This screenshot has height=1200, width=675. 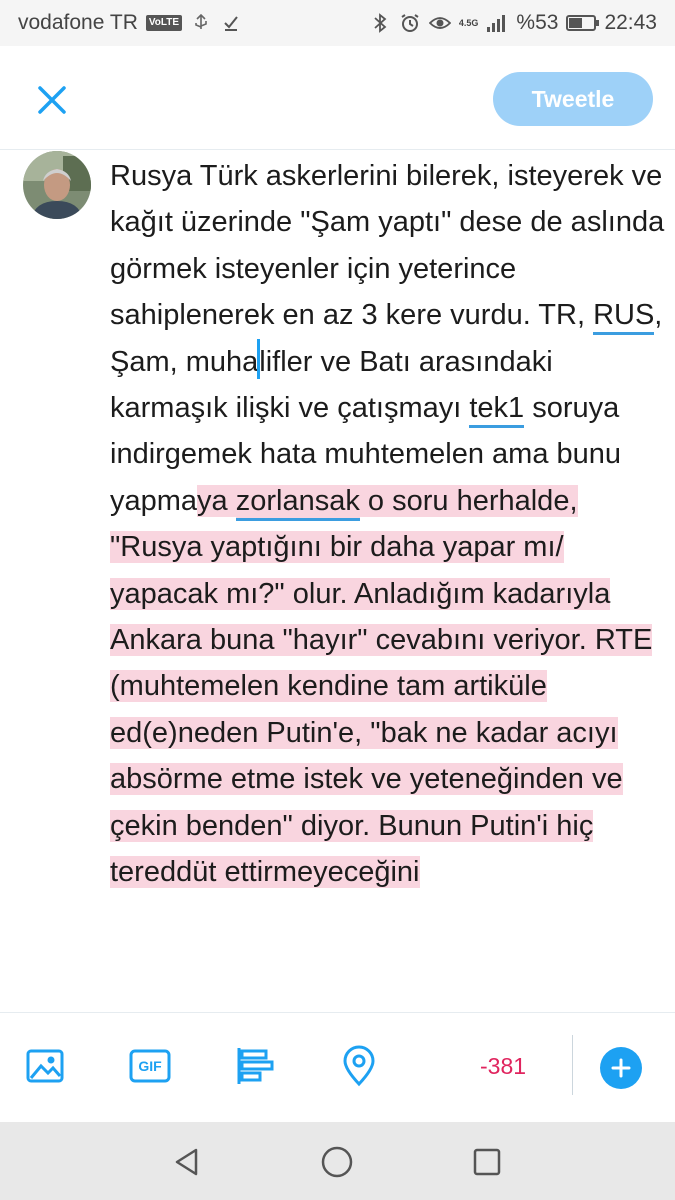 I want to click on poll-icon, so click(x=255, y=1066).